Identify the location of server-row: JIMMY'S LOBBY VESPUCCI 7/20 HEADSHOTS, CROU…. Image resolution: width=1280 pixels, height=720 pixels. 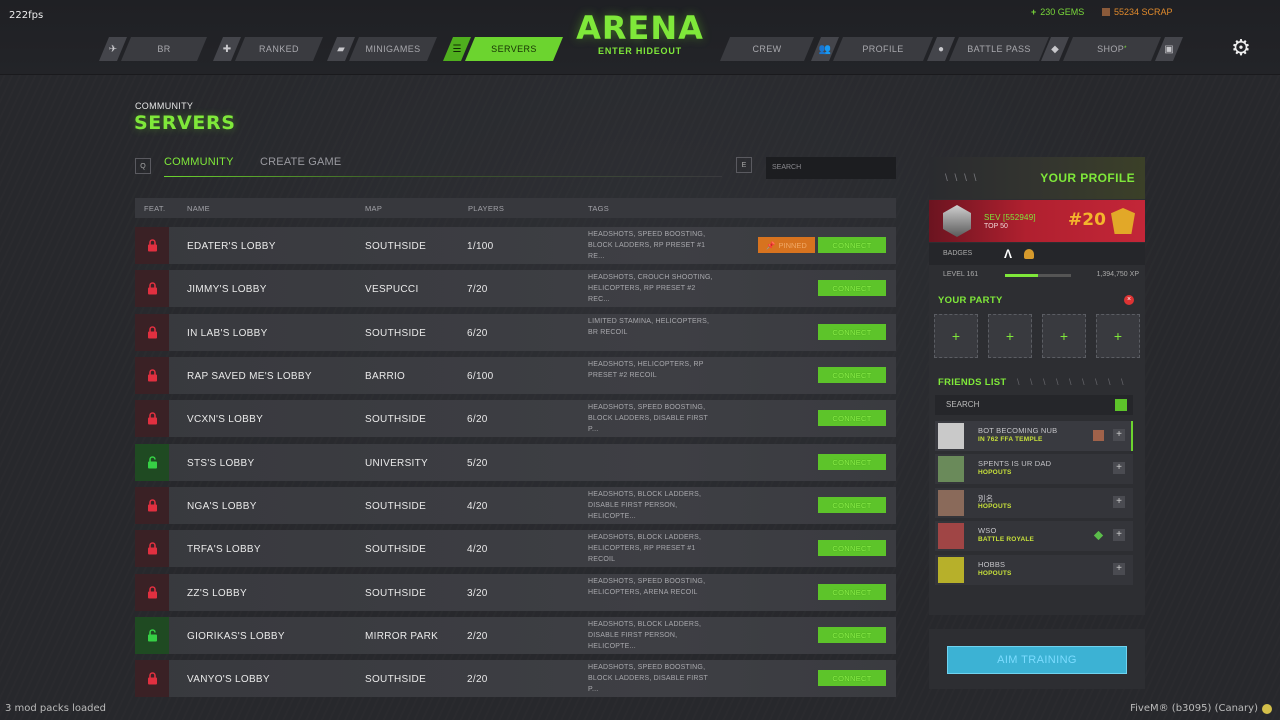
(515, 288).